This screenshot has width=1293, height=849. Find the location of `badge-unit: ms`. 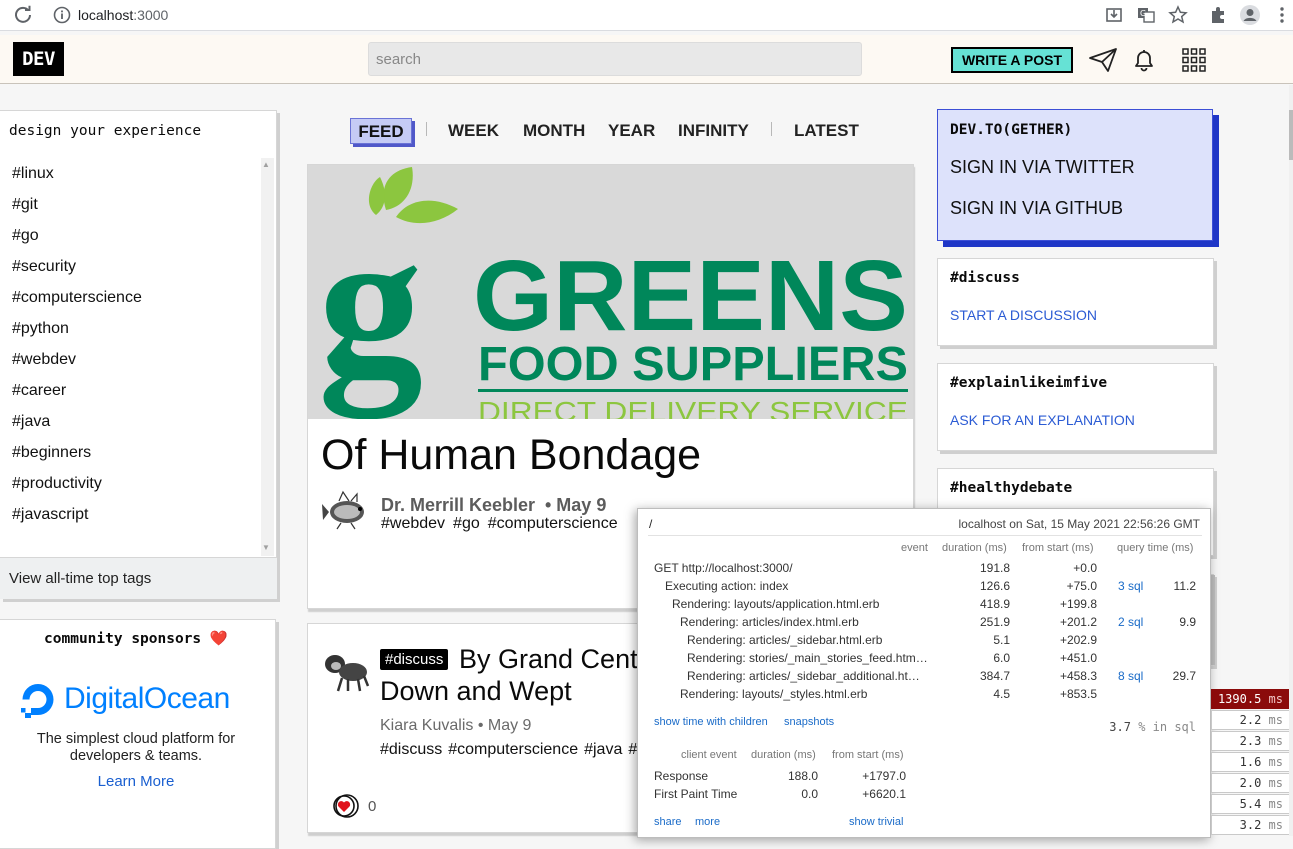

badge-unit: ms is located at coordinates (1275, 762).